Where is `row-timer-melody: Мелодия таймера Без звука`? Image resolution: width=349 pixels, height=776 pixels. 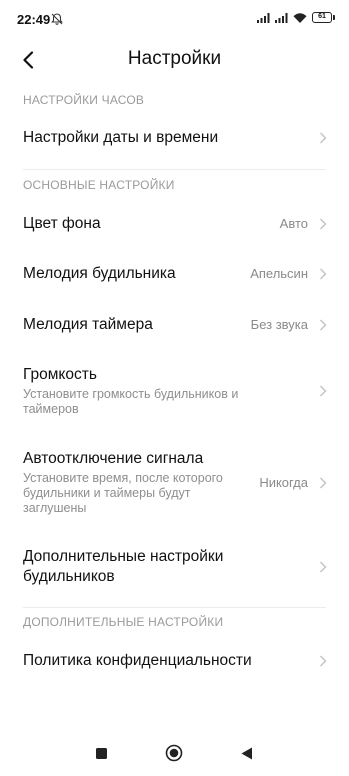 row-timer-melody: Мелодия таймера Без звука is located at coordinates (174, 325).